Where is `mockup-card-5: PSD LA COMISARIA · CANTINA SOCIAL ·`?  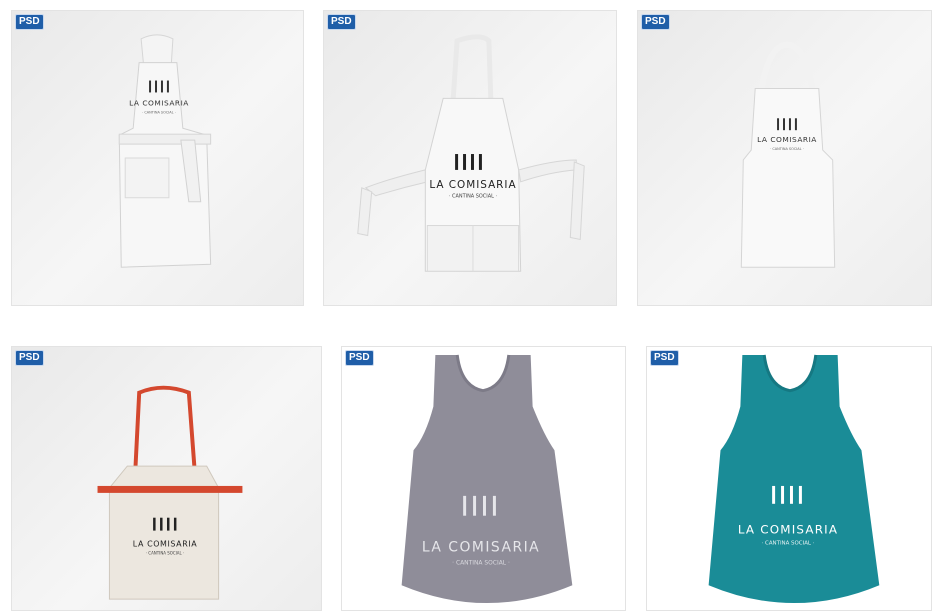
mockup-card-5: PSD LA COMISARIA · CANTINA SOCIAL · is located at coordinates (483, 478).